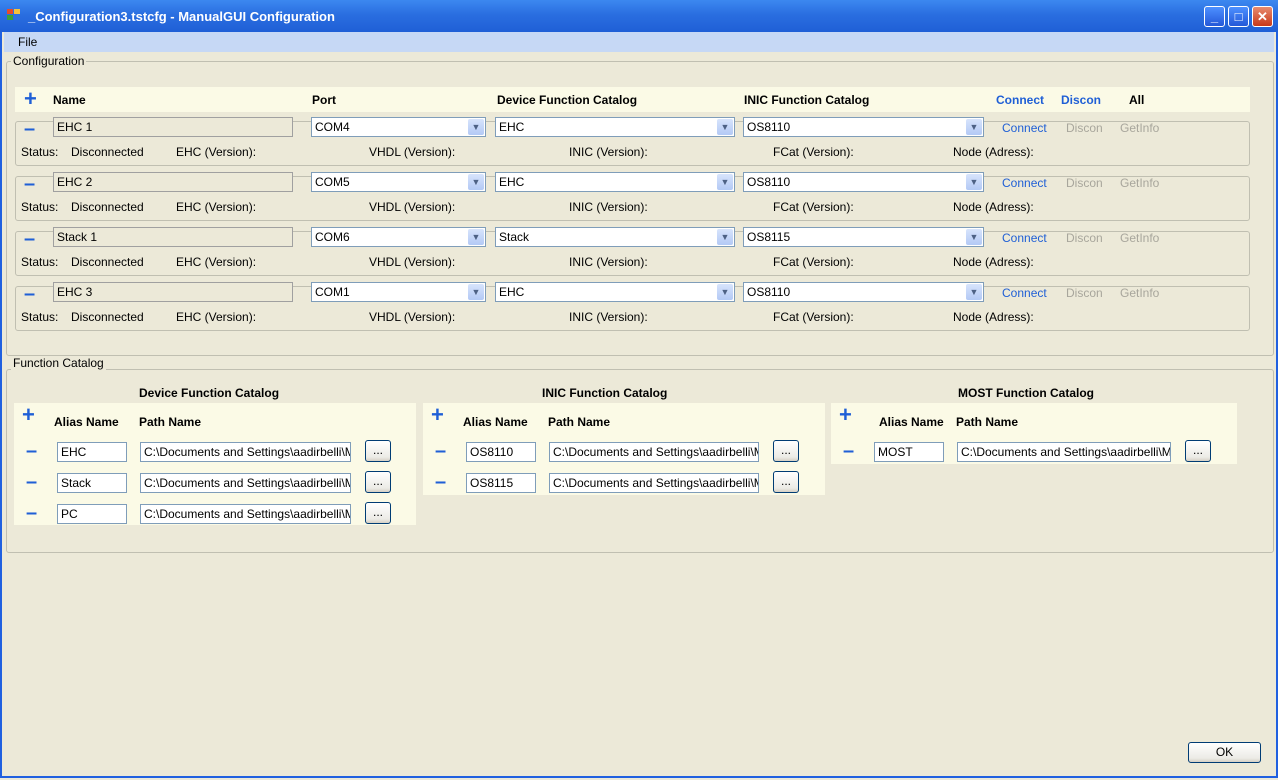 This screenshot has width=1278, height=780. What do you see at coordinates (30, 99) in the screenshot?
I see `add-device-icon: +` at bounding box center [30, 99].